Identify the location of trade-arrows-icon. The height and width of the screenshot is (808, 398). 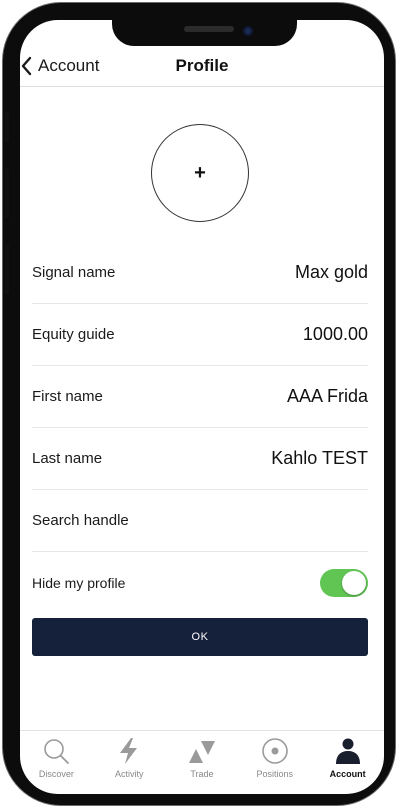
(201, 752).